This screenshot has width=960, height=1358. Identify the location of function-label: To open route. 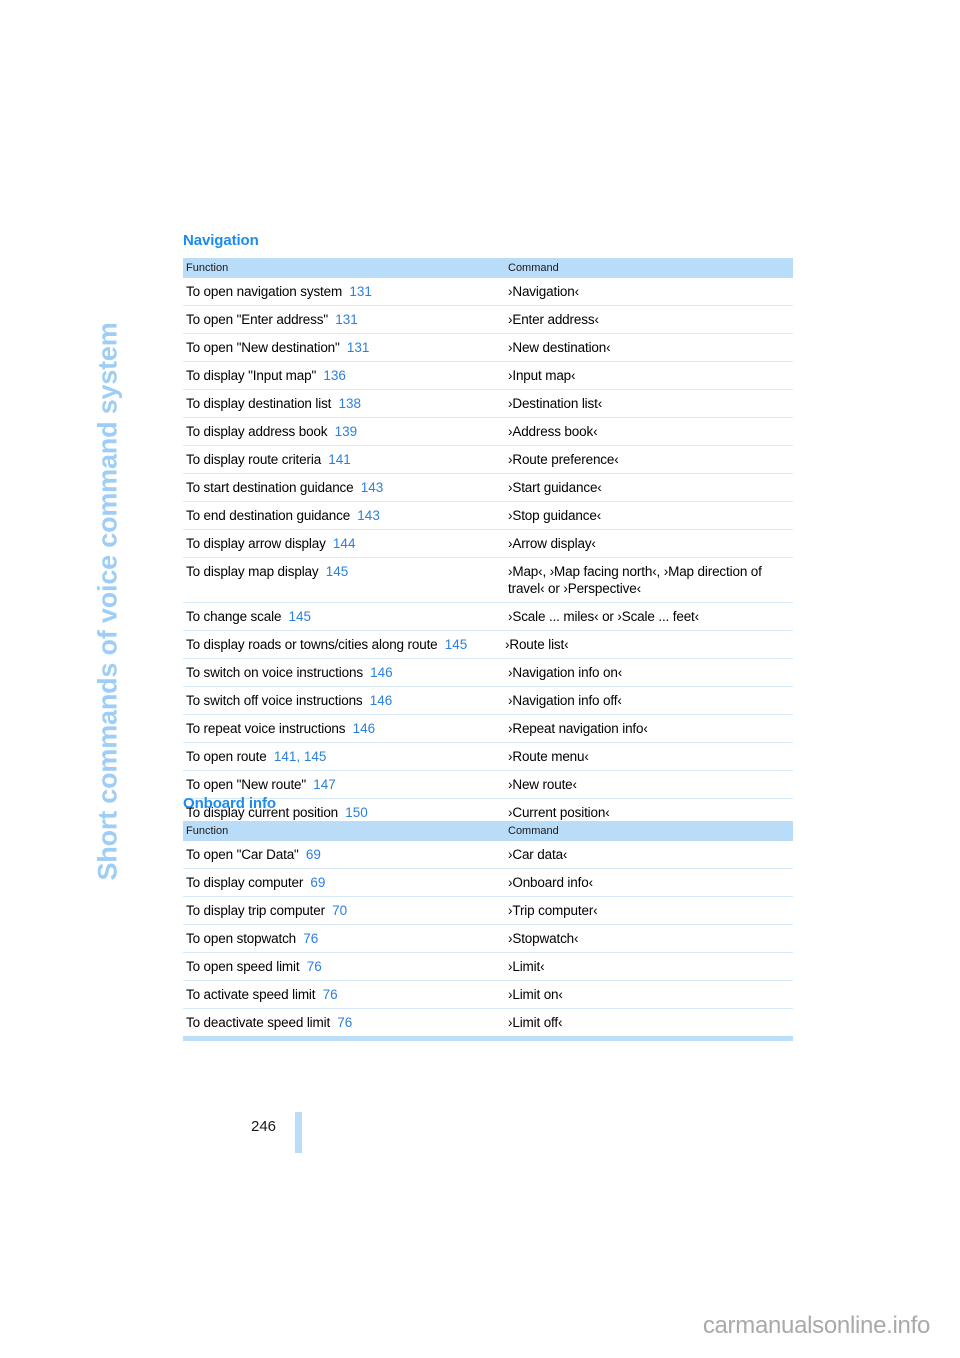
(226, 756).